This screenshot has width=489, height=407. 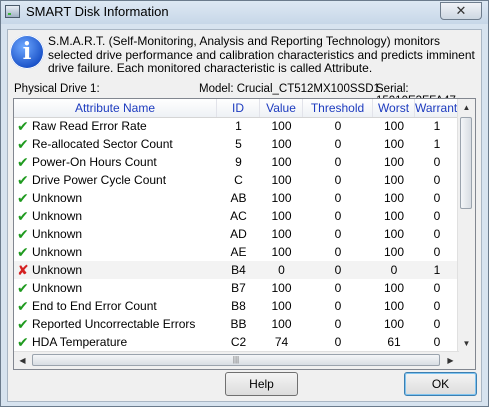 I want to click on cell-id: AE, so click(x=238, y=252).